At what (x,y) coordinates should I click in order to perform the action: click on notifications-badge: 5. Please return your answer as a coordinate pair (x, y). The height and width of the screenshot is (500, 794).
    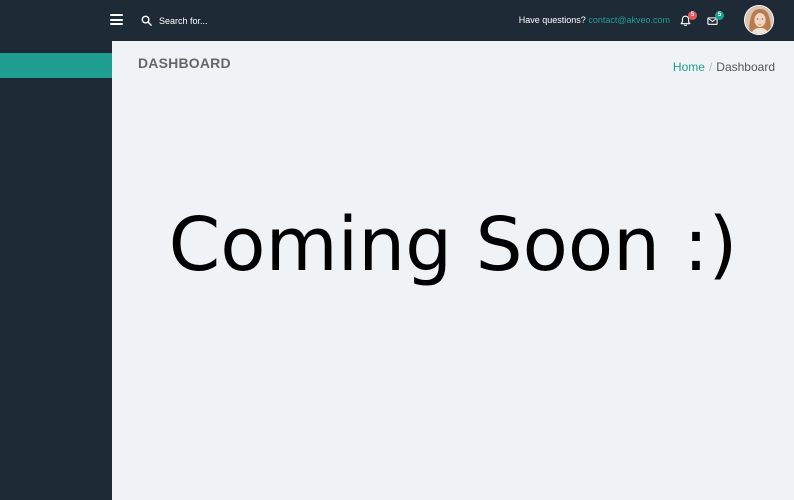
    Looking at the image, I should click on (692, 15).